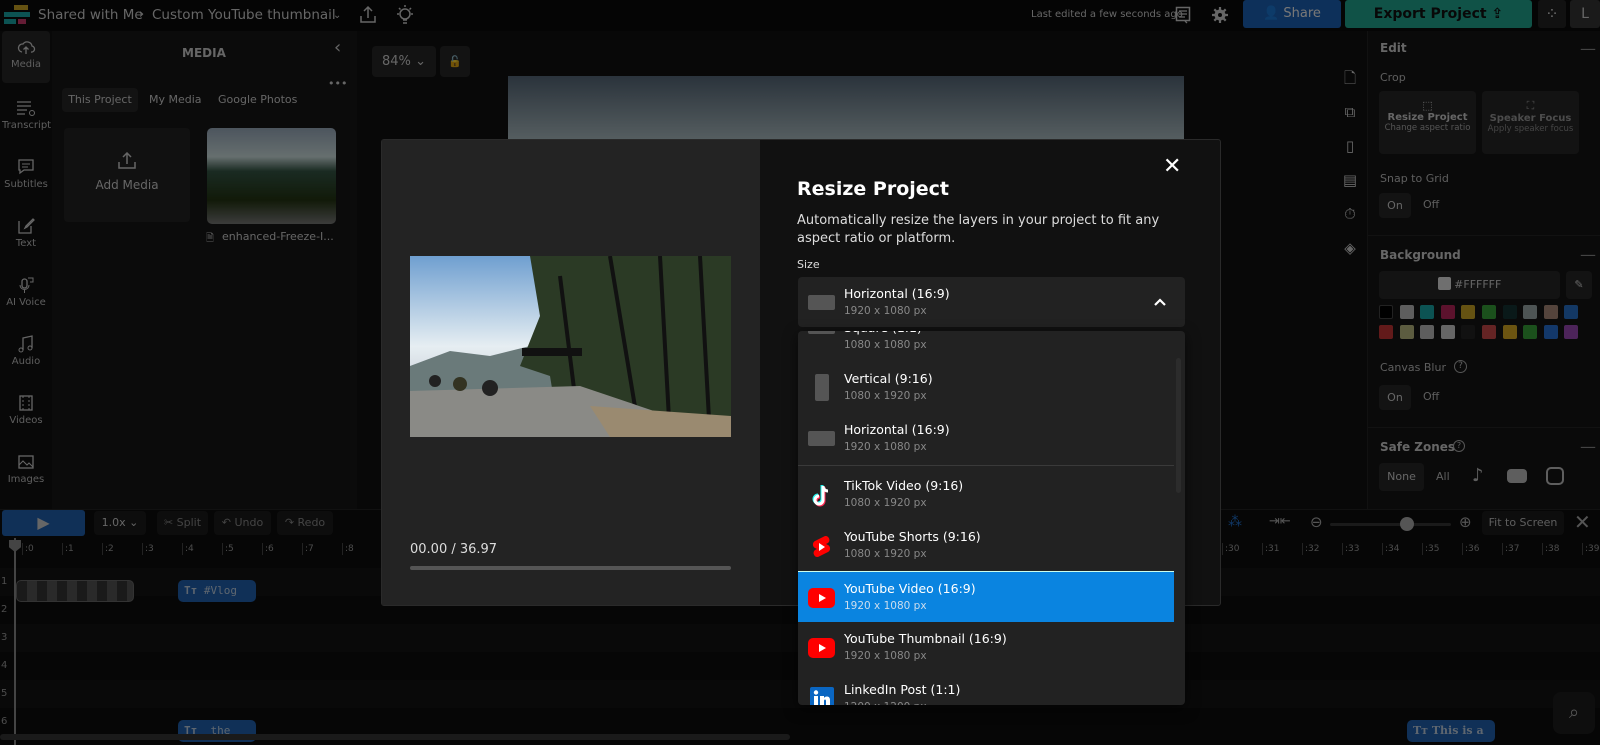 This screenshot has width=1600, height=745. What do you see at coordinates (1530, 122) in the screenshot?
I see `speaker-focus-card: ⛶ Speaker Focus Apply speaker focus` at bounding box center [1530, 122].